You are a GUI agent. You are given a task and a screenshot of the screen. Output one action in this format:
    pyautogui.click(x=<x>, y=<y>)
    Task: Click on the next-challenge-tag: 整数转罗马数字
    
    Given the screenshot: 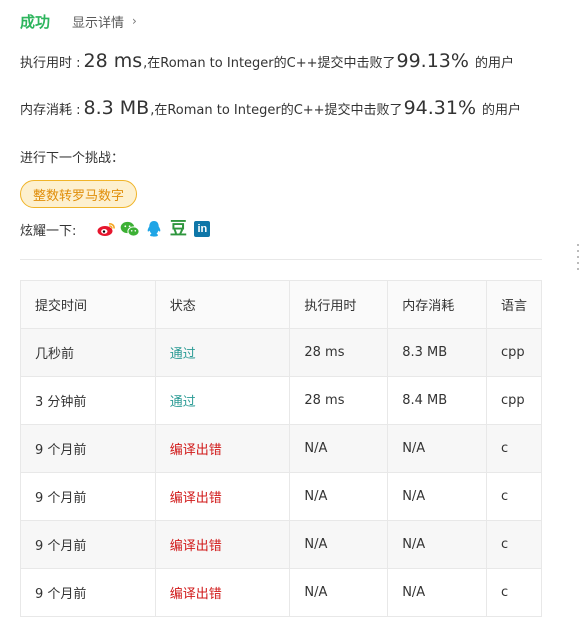 What is the action you would take?
    pyautogui.click(x=79, y=194)
    